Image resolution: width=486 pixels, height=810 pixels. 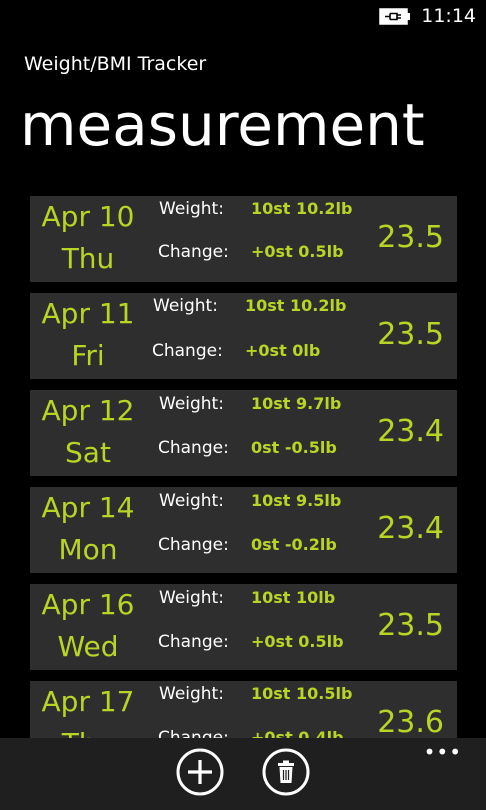 I want to click on ellipsis-icon: •••, so click(x=443, y=752).